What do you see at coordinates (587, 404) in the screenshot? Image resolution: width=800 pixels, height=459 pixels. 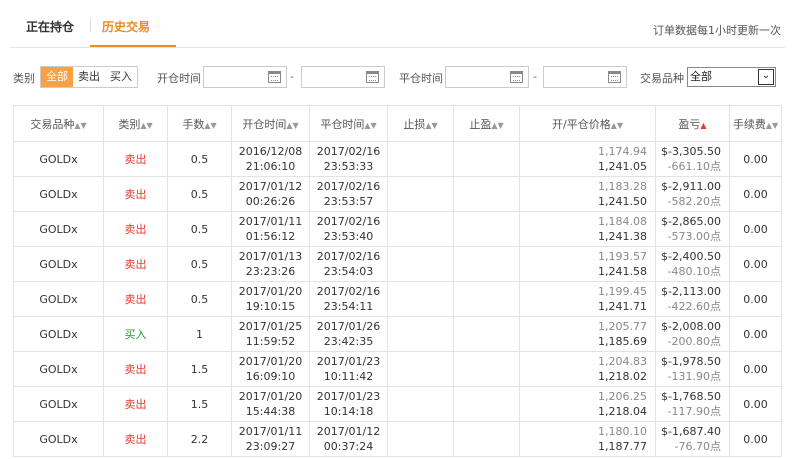 I see `cell-price: 1,206.25 1,218.04` at bounding box center [587, 404].